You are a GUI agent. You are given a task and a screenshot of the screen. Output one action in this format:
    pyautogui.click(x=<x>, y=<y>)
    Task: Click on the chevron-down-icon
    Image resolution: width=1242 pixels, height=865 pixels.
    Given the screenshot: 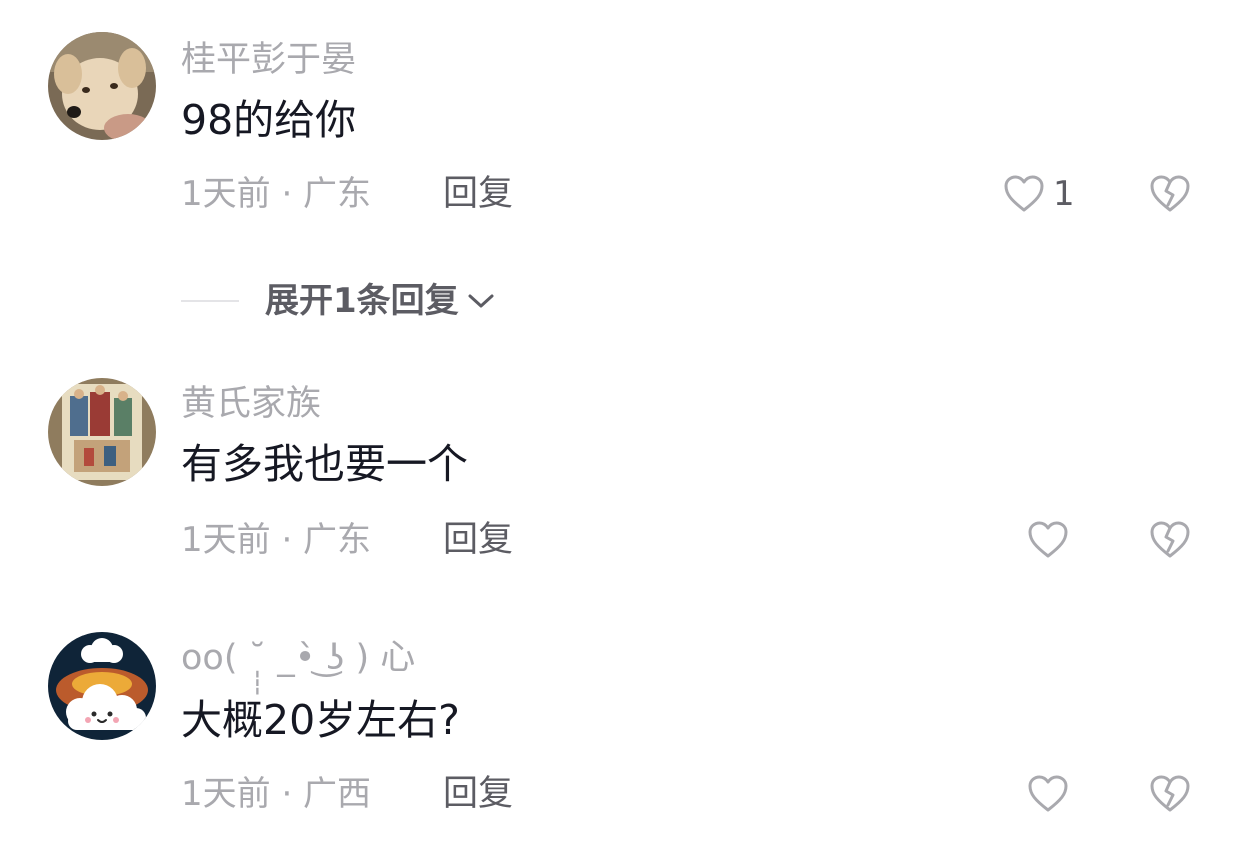 What is the action you would take?
    pyautogui.click(x=481, y=301)
    